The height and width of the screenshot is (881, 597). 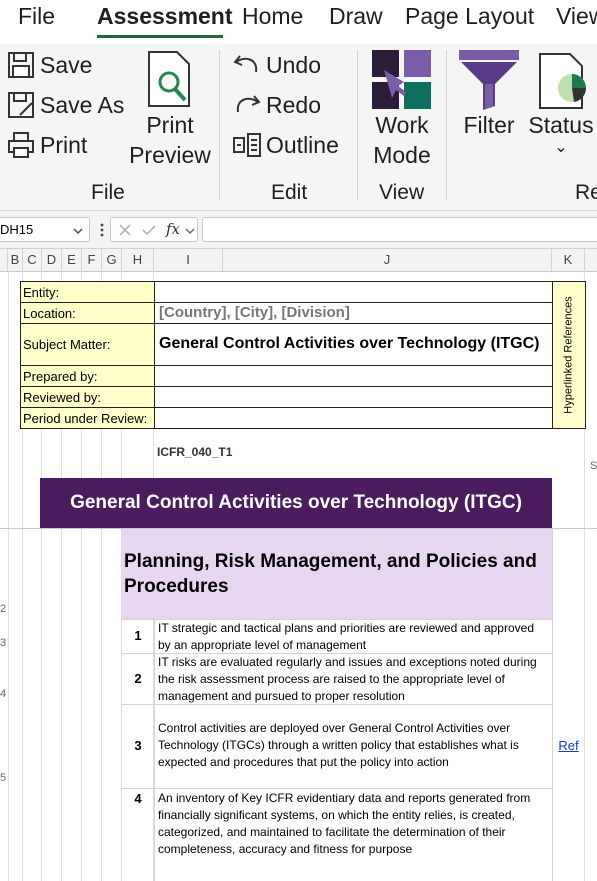 I want to click on undo-button: Undo, so click(x=276, y=65).